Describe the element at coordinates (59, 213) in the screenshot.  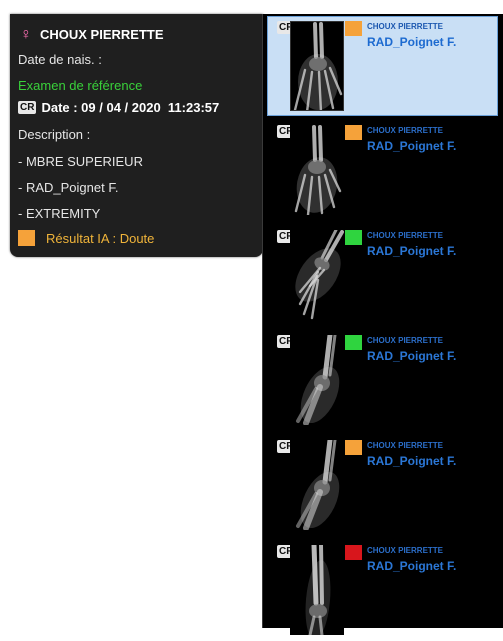
I see `description-line: - EXTREMITY` at that location.